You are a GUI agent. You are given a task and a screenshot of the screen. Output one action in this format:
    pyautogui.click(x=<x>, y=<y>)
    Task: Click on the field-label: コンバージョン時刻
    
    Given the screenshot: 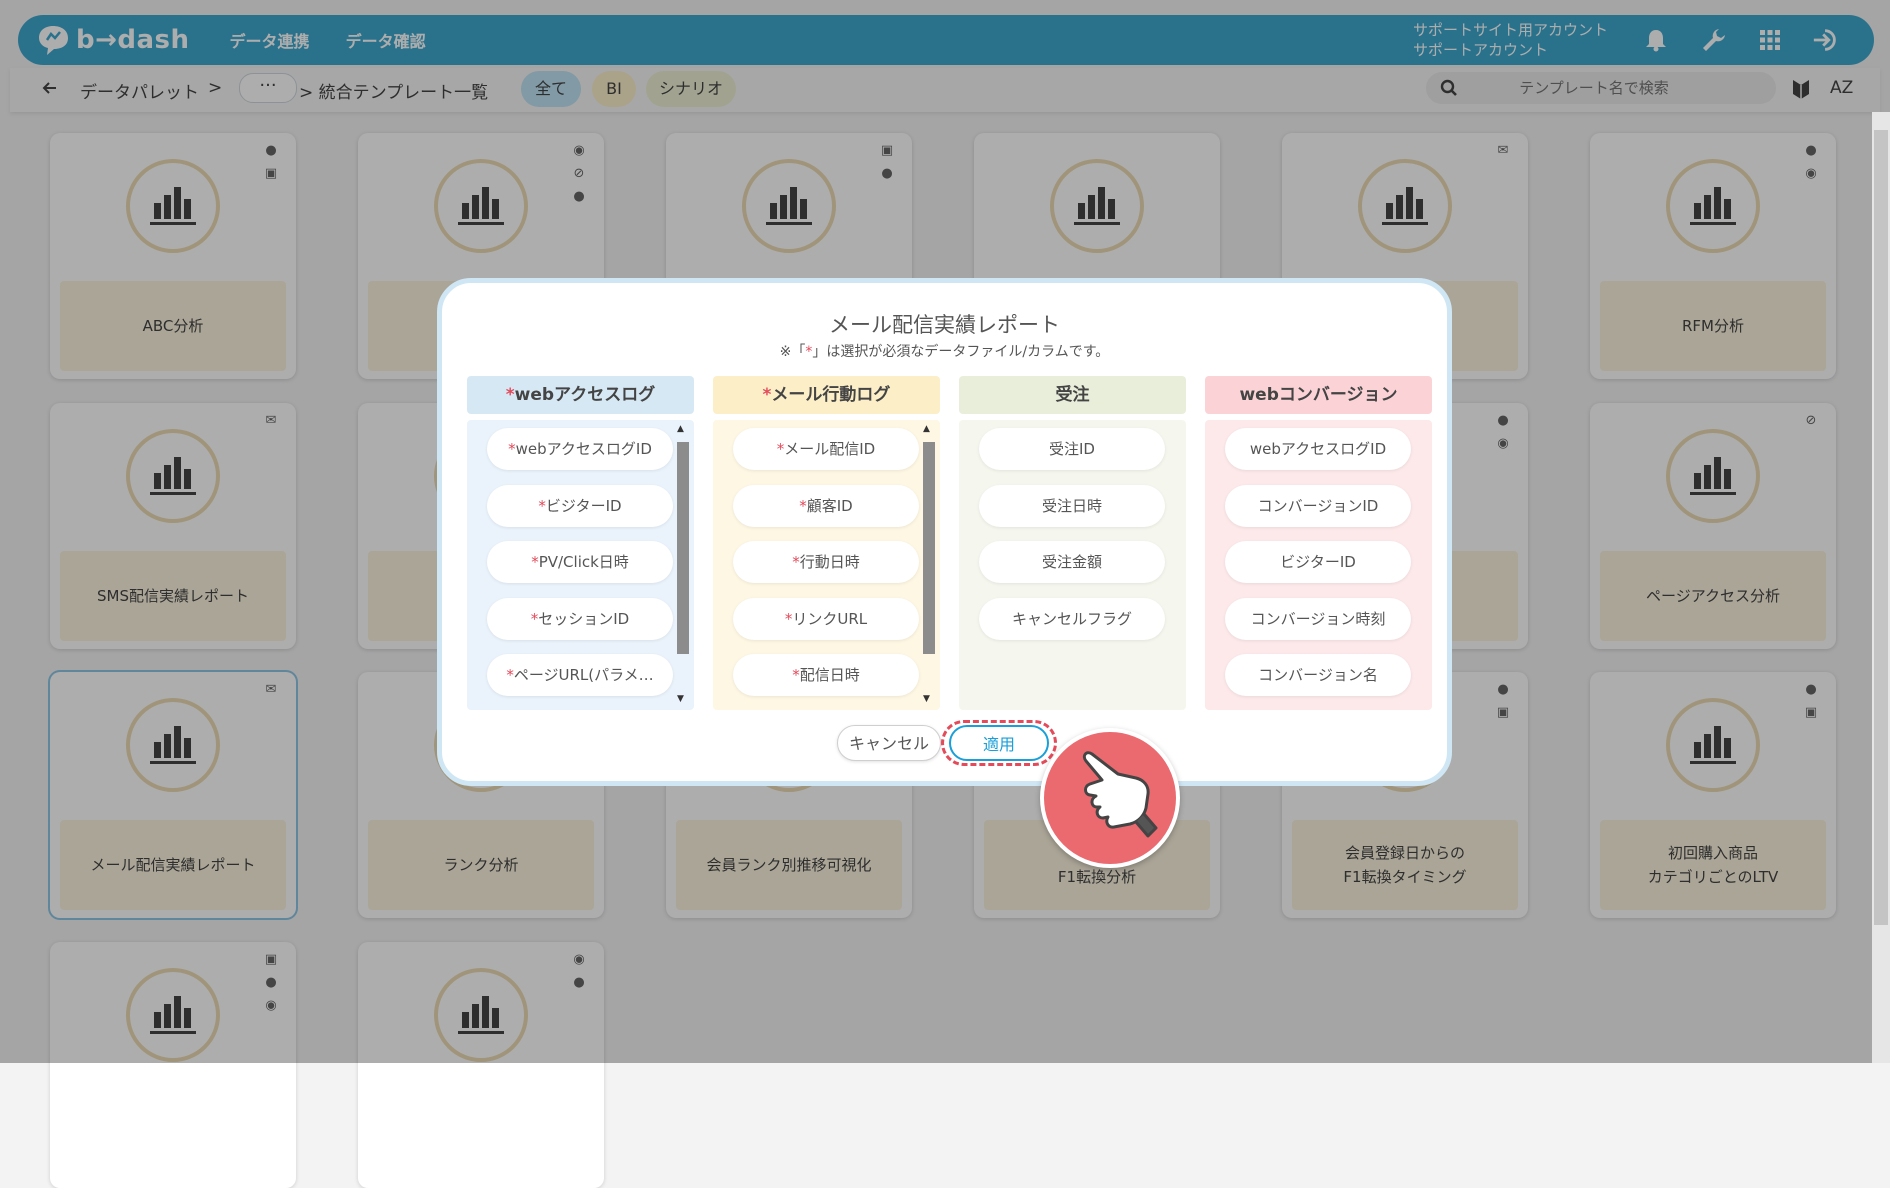 What is the action you would take?
    pyautogui.click(x=1318, y=618)
    